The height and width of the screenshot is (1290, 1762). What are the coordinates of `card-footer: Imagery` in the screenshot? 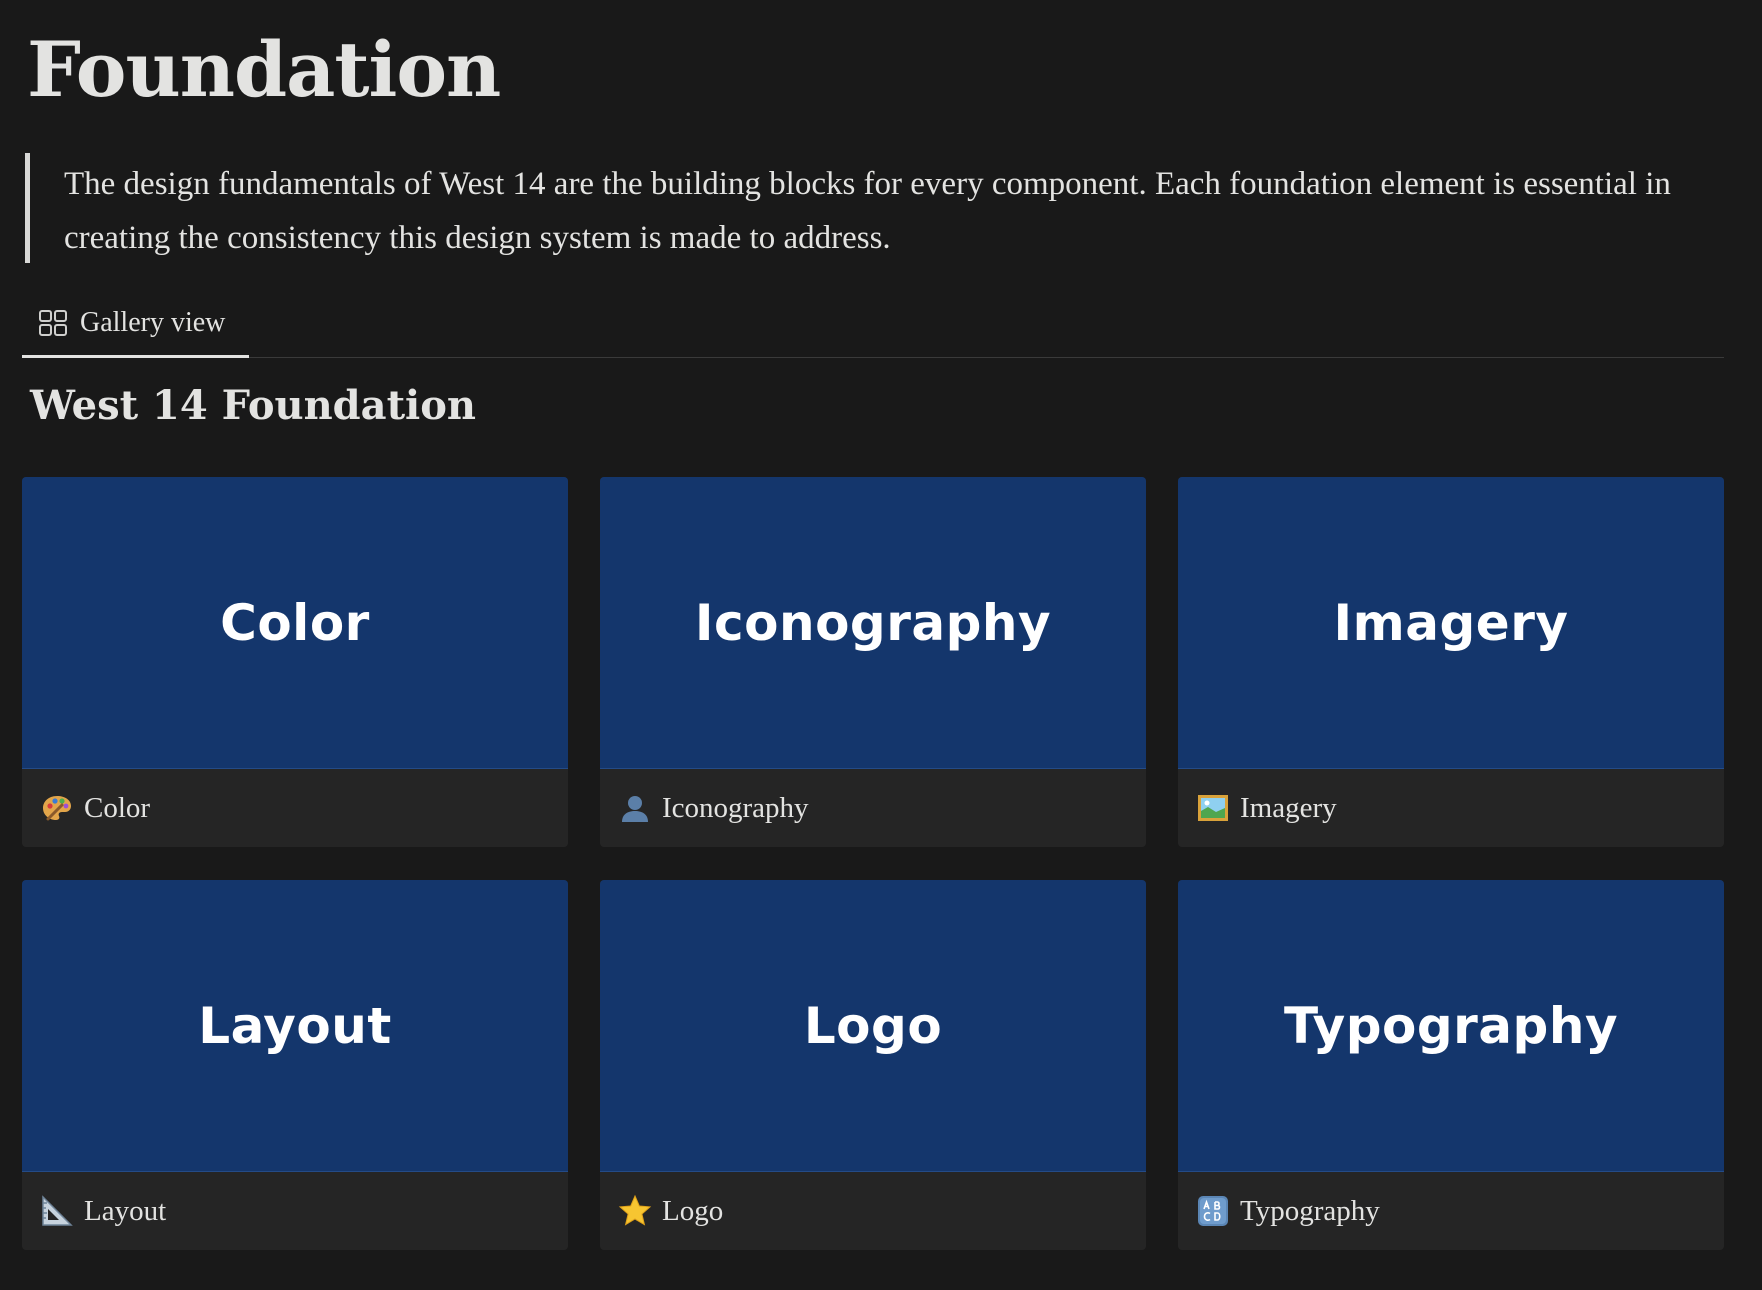 It's located at (1451, 808).